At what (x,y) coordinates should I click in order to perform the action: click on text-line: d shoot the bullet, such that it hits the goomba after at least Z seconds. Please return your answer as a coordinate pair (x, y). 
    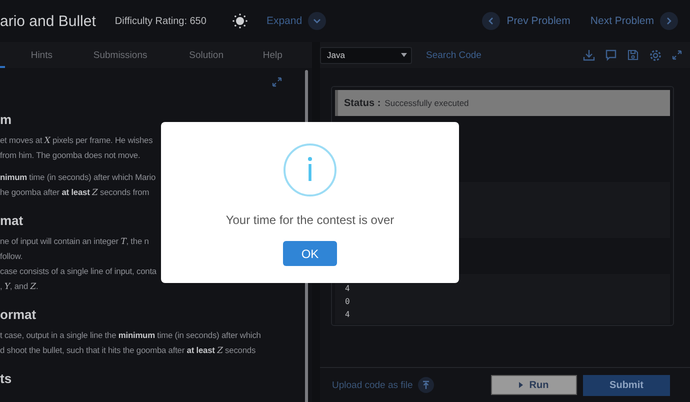
    Looking at the image, I should click on (128, 350).